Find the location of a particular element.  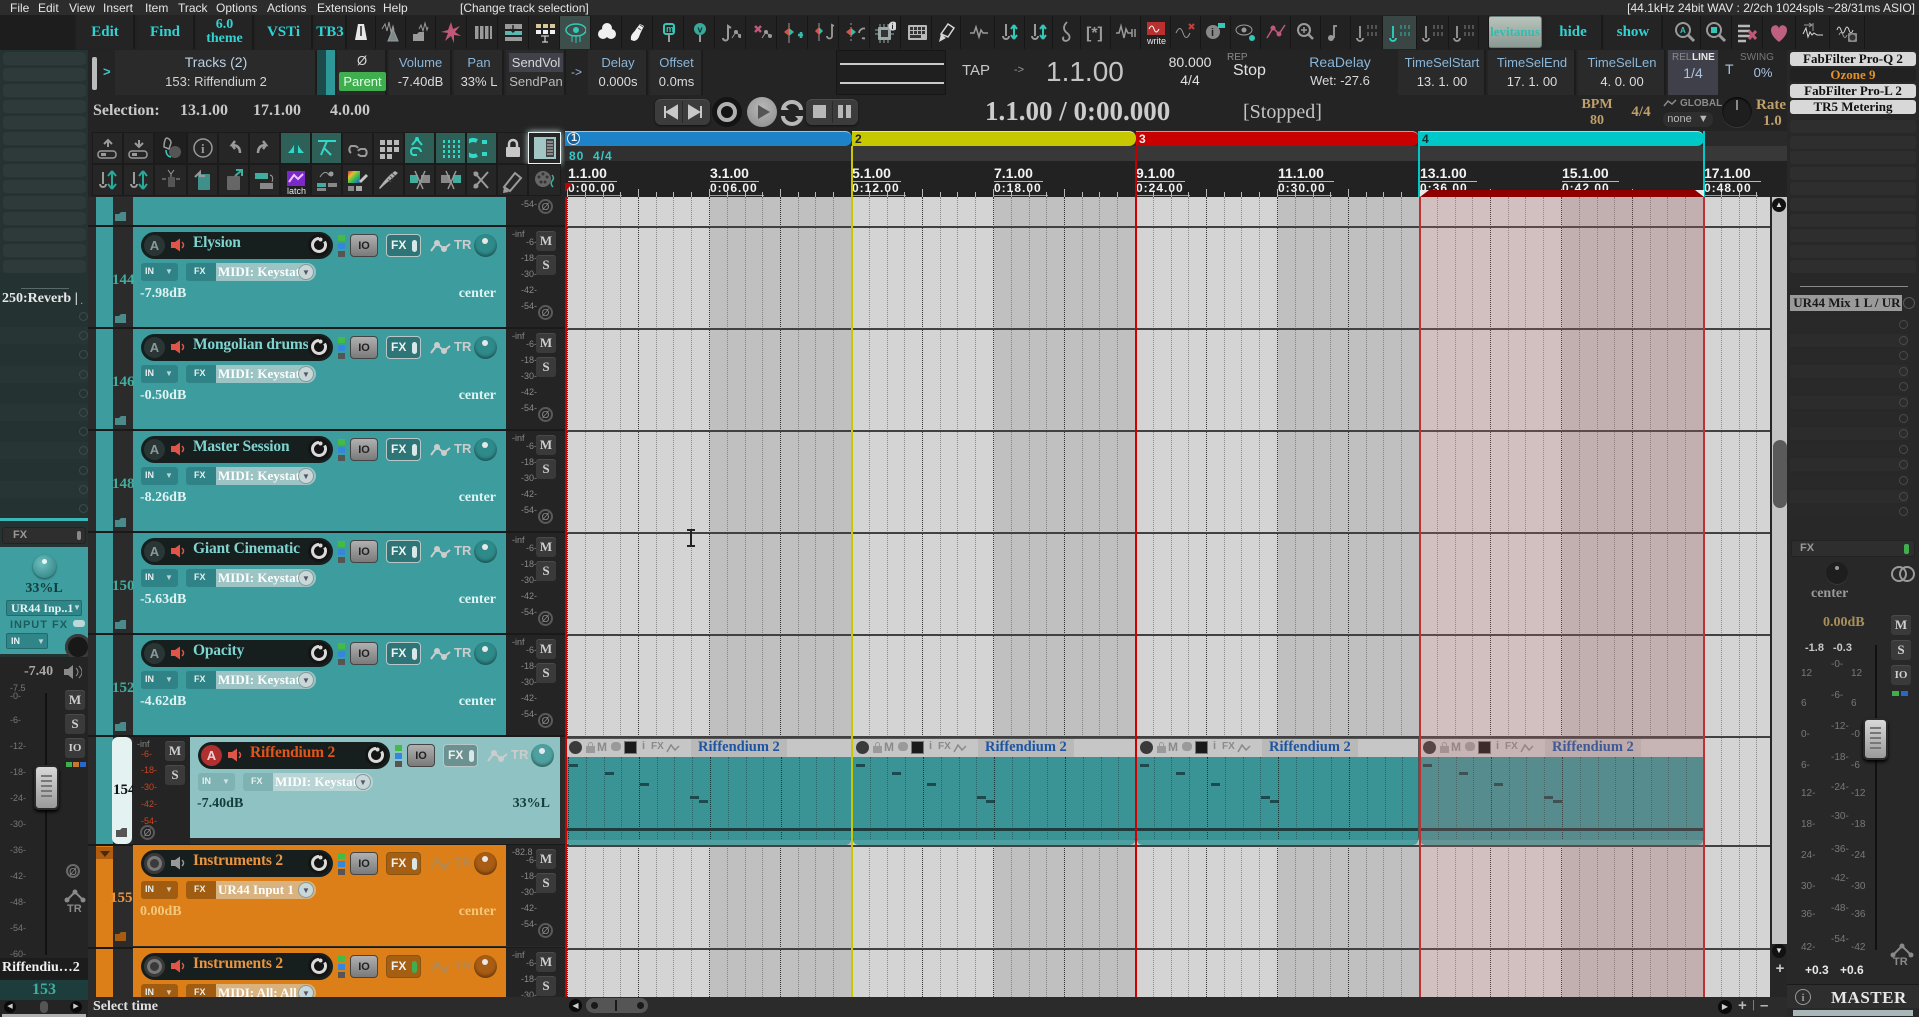

svg-text: A is located at coordinates (1683, 30).